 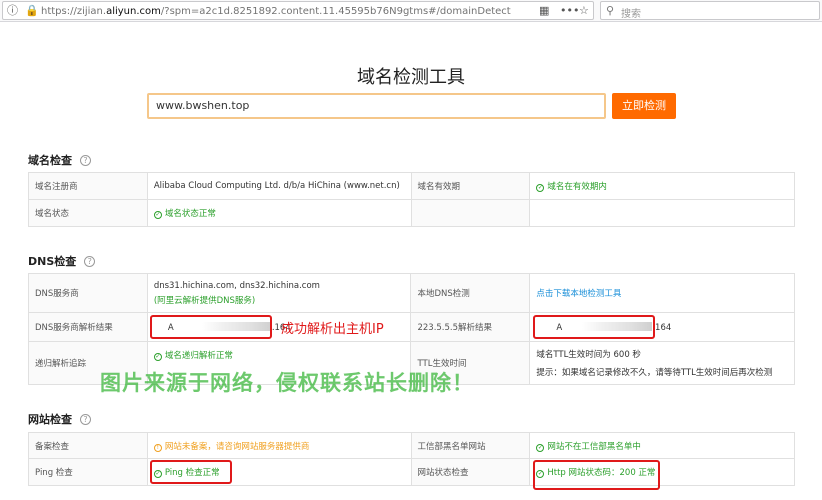 I want to click on warning-circle-icon: !, so click(x=157, y=447).